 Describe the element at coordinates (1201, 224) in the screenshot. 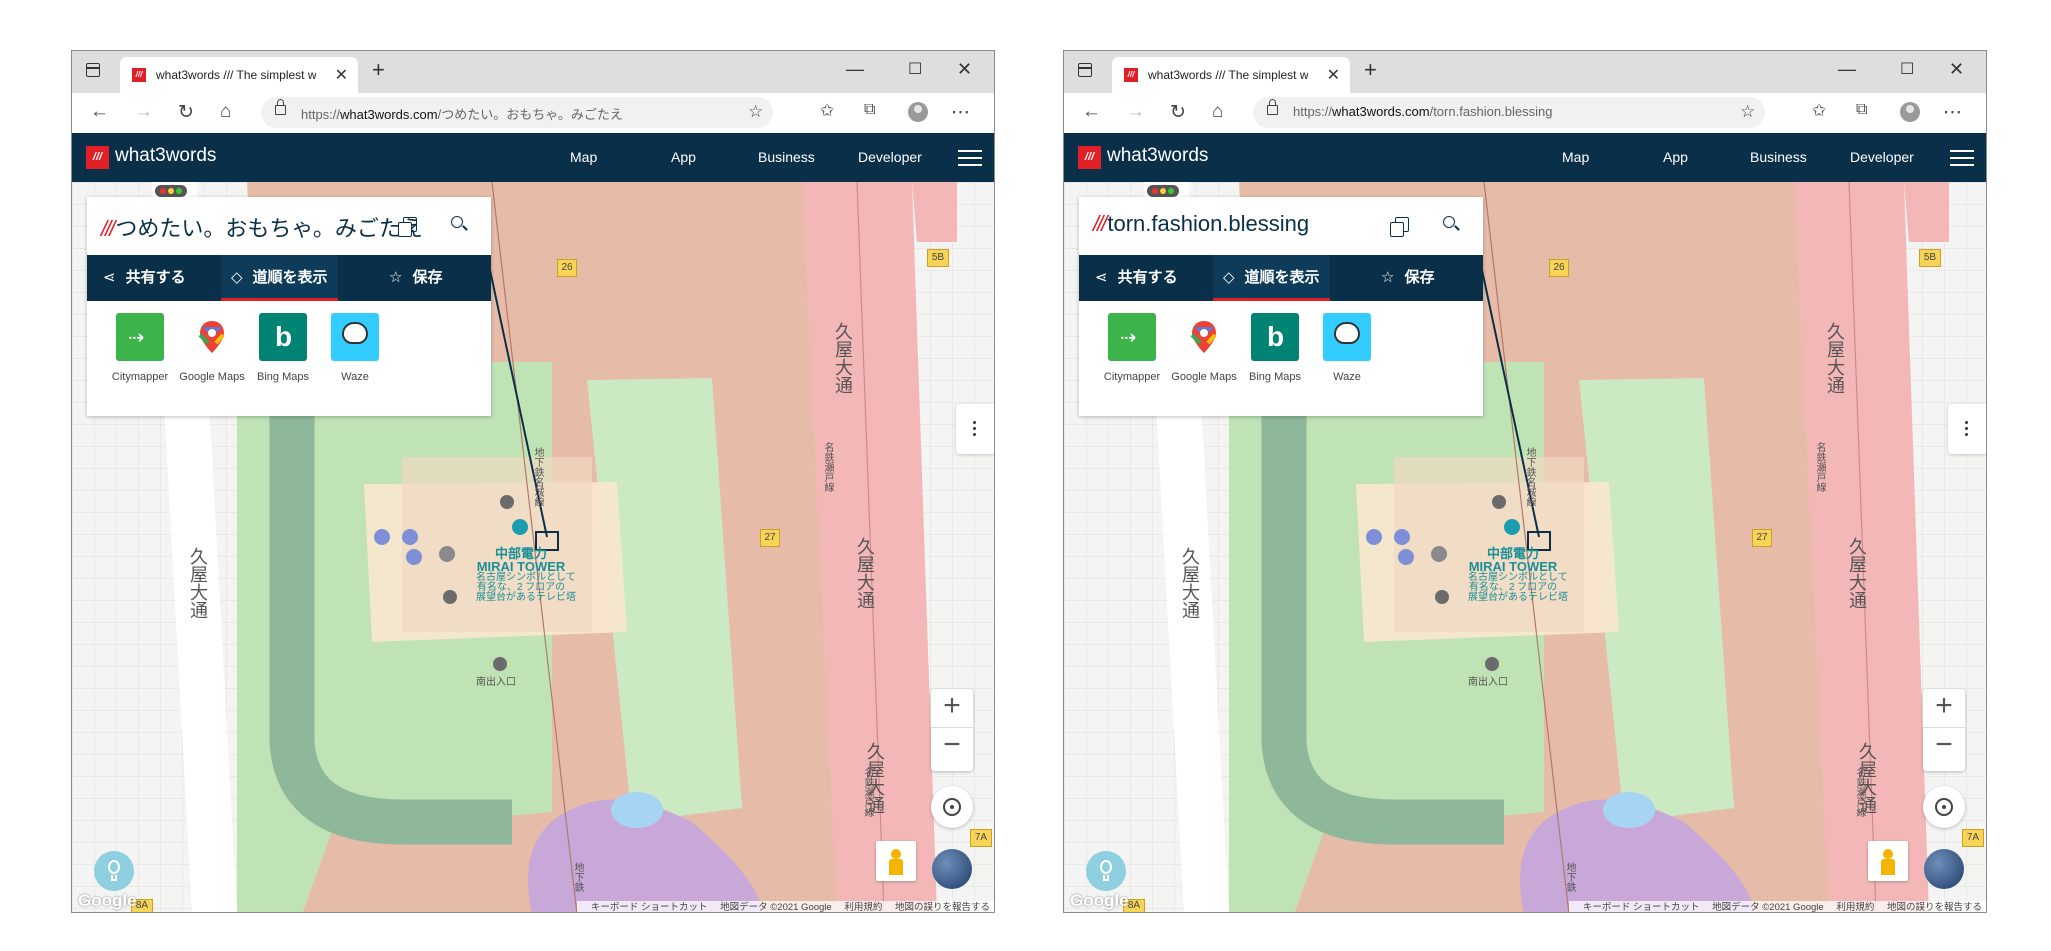

I see `word-address: ///torn.fashion.blessing` at that location.